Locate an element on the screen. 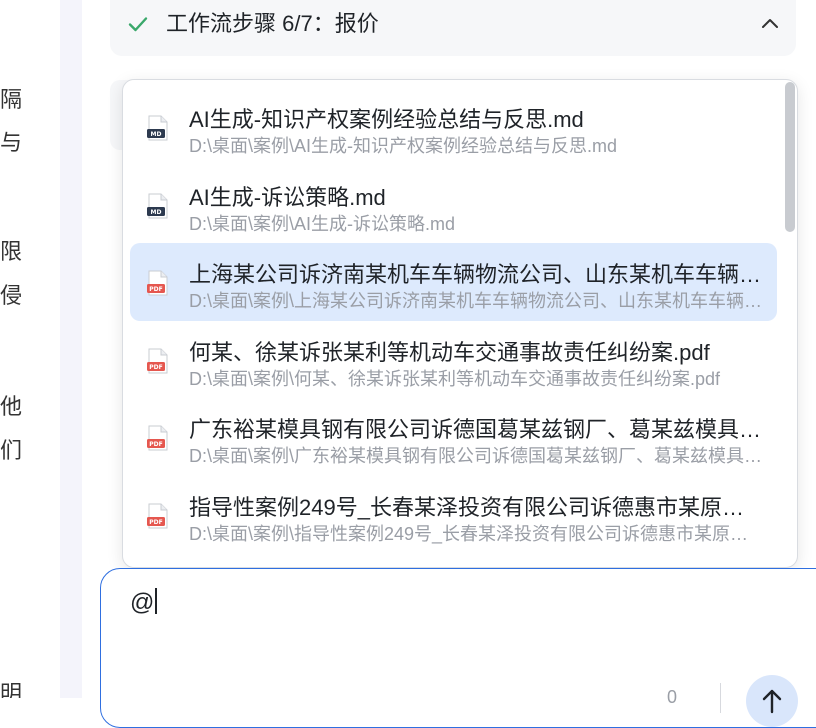 This screenshot has width=816, height=728. file-path: D:\桌面\案例\何某、徐某诉张某利等机动车交通事故责任纠纷案.pdf is located at coordinates (455, 378).